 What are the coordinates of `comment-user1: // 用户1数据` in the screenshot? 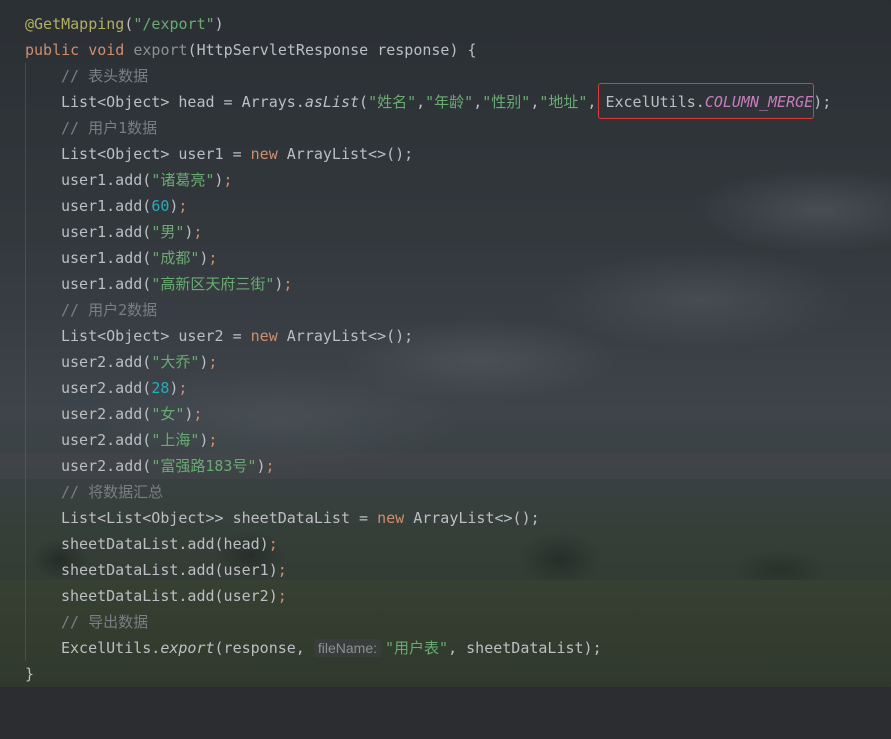 It's located at (109, 128).